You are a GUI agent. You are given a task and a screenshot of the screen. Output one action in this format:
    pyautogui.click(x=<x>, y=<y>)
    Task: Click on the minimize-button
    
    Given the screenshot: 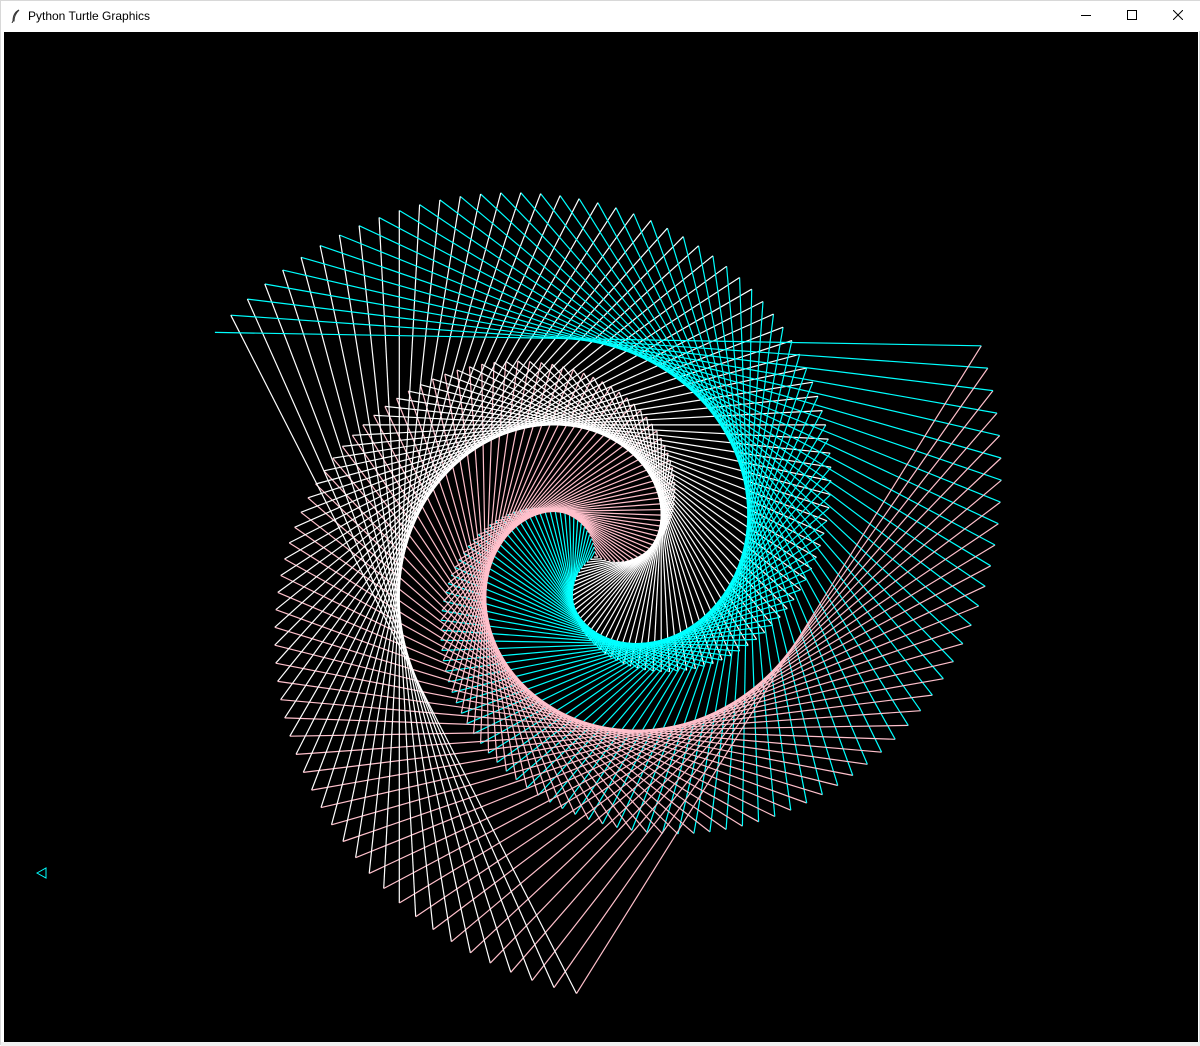 What is the action you would take?
    pyautogui.click(x=1086, y=16)
    